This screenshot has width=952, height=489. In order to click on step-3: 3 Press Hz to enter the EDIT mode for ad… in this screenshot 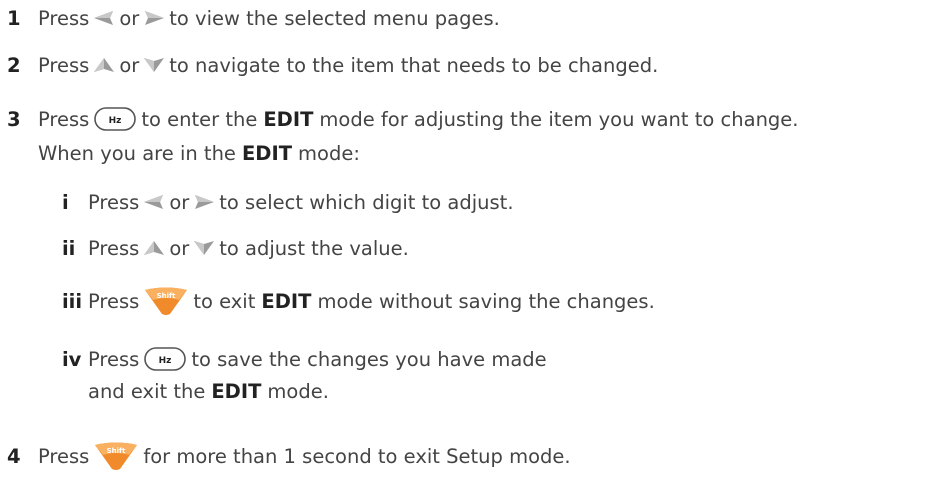, I will do `click(476, 119)`.